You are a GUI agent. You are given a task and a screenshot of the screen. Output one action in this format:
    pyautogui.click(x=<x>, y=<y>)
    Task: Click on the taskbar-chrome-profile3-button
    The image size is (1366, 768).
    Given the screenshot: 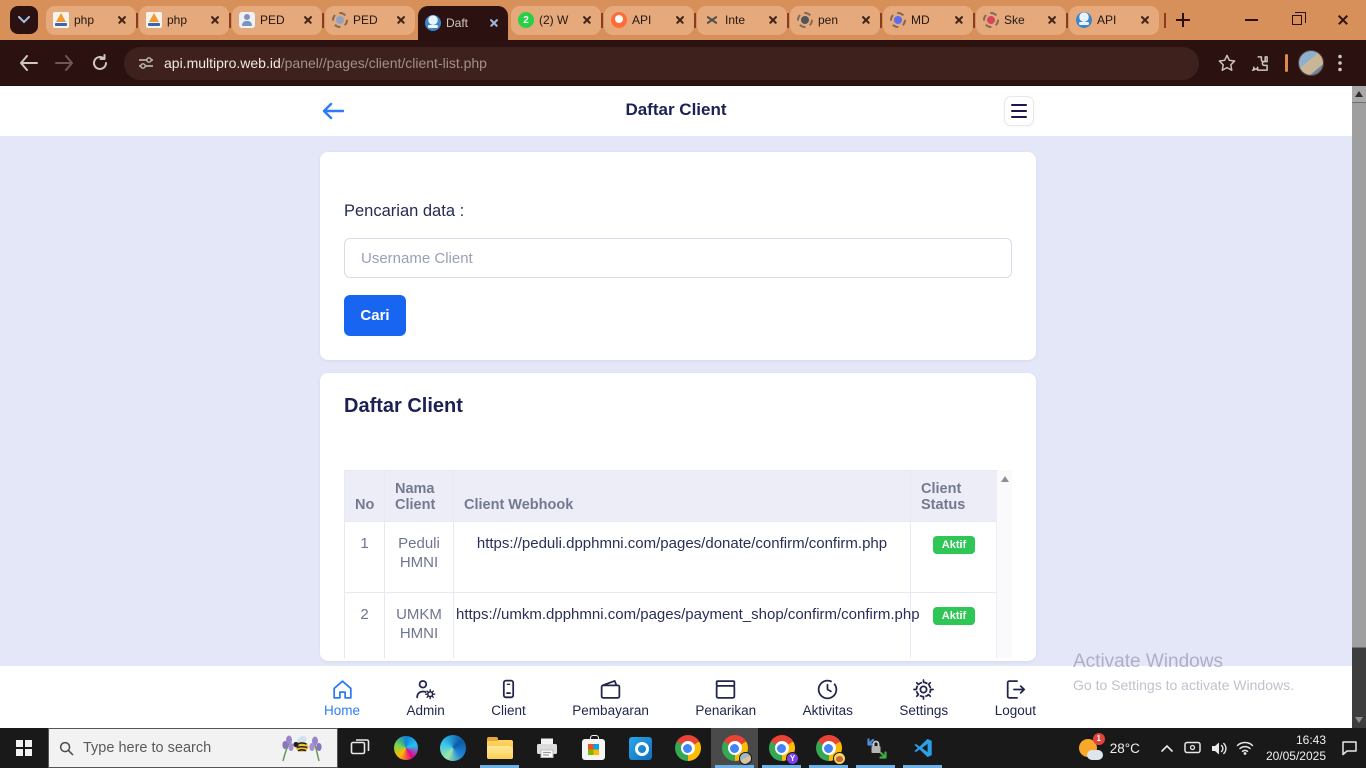 What is the action you would take?
    pyautogui.click(x=828, y=748)
    